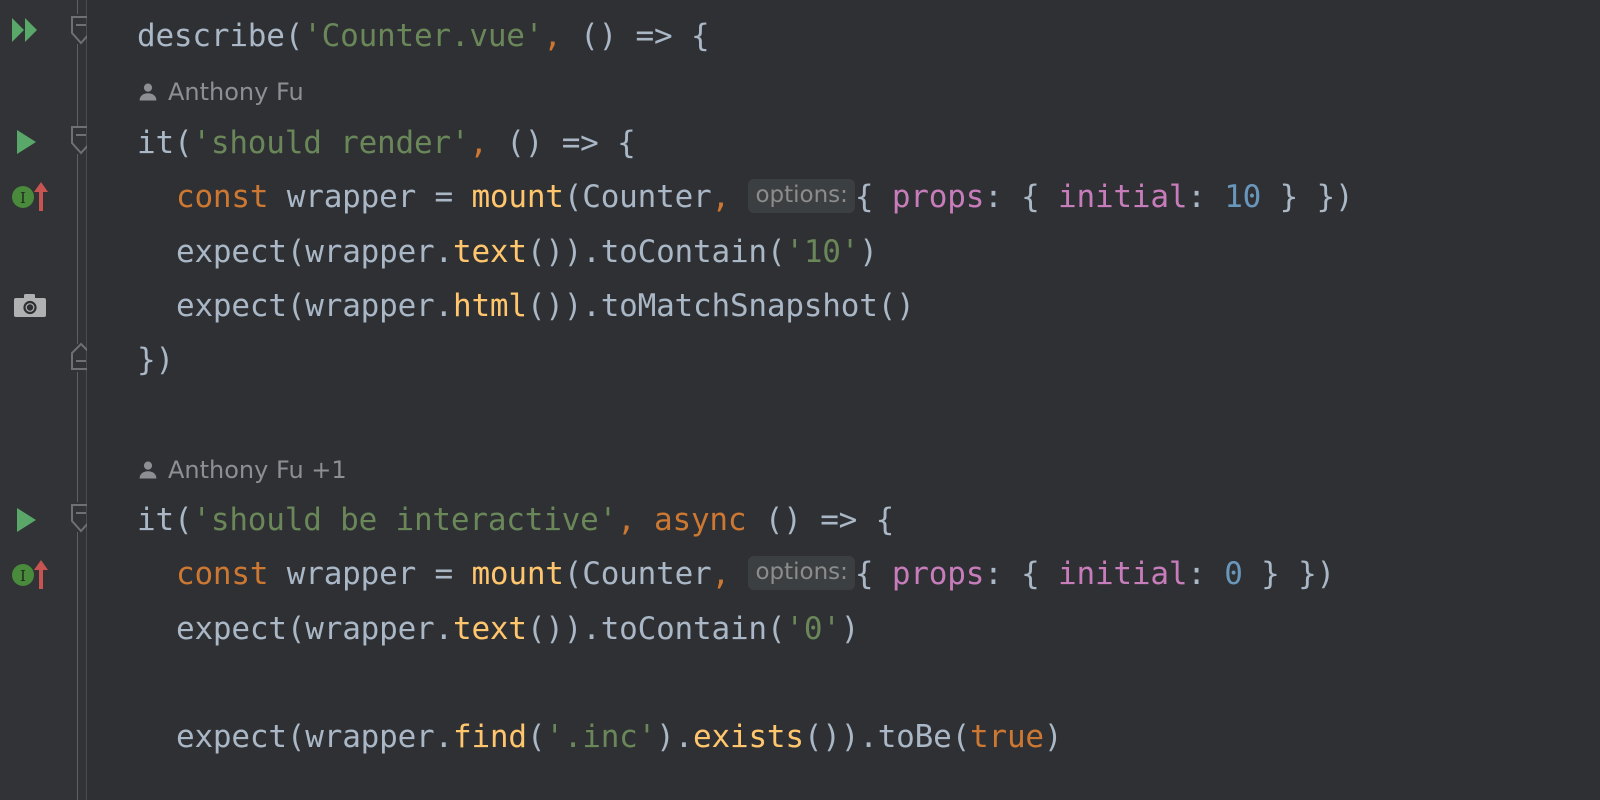  I want to click on code-token: toContain, so click(683, 252).